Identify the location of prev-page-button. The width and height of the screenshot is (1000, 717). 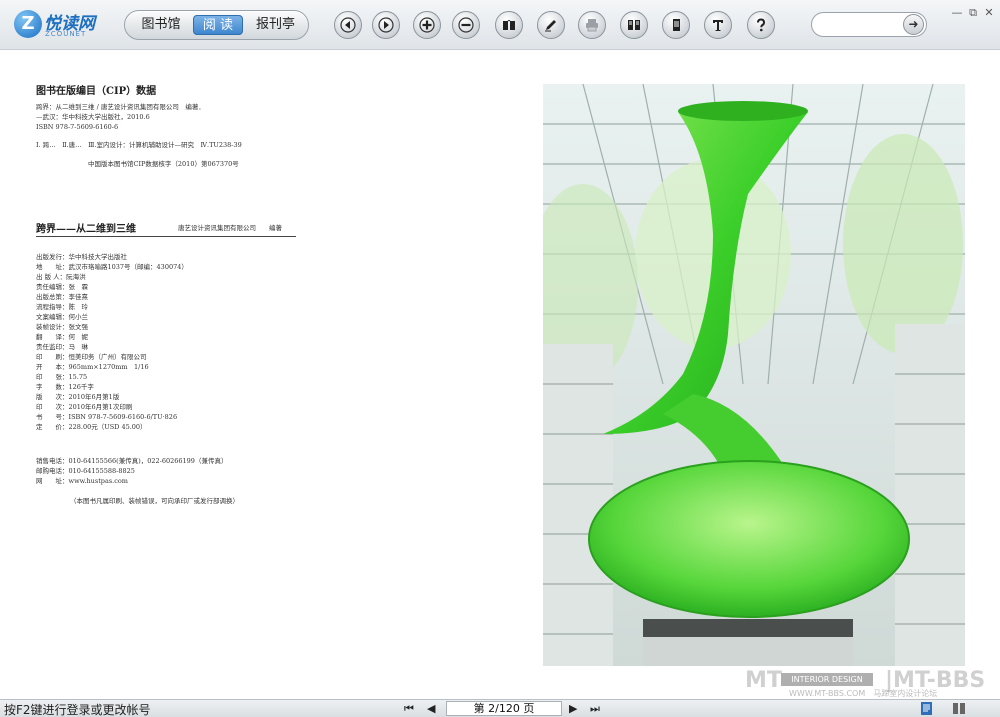
(348, 25).